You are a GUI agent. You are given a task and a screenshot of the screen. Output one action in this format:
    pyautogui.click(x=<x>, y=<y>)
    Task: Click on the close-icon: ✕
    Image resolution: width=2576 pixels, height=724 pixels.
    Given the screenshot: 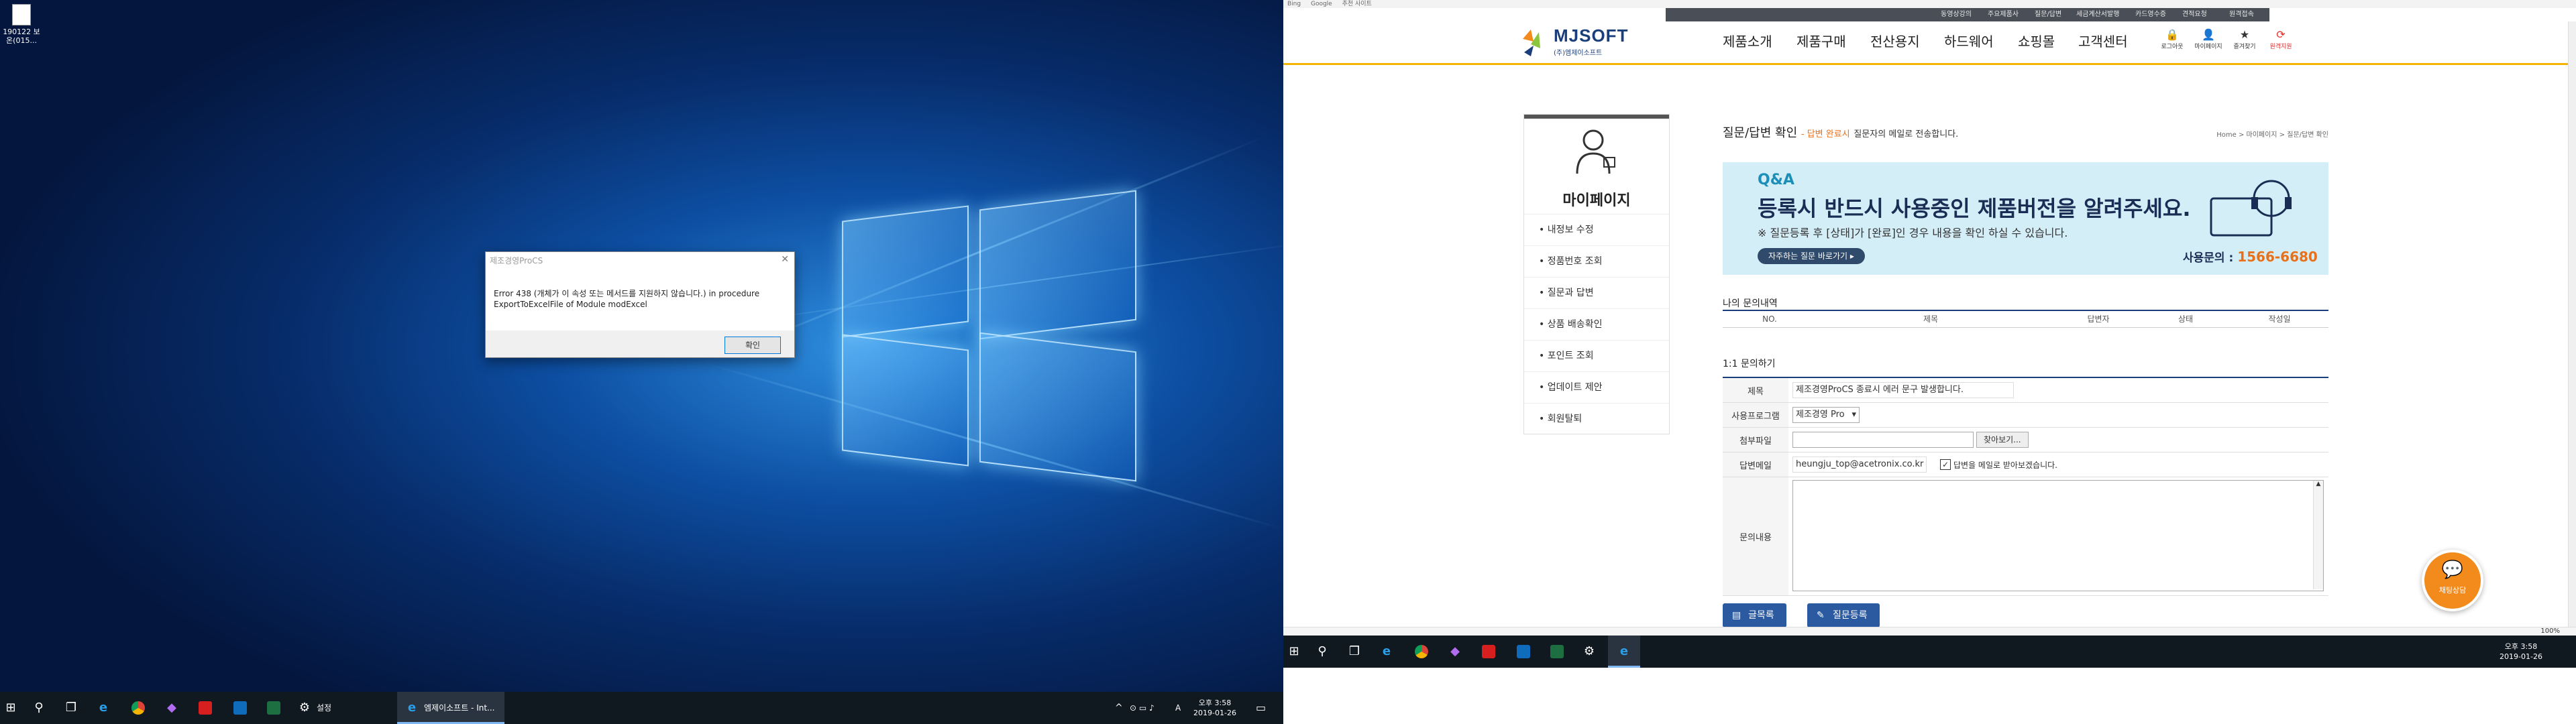 What is the action you would take?
    pyautogui.click(x=785, y=259)
    